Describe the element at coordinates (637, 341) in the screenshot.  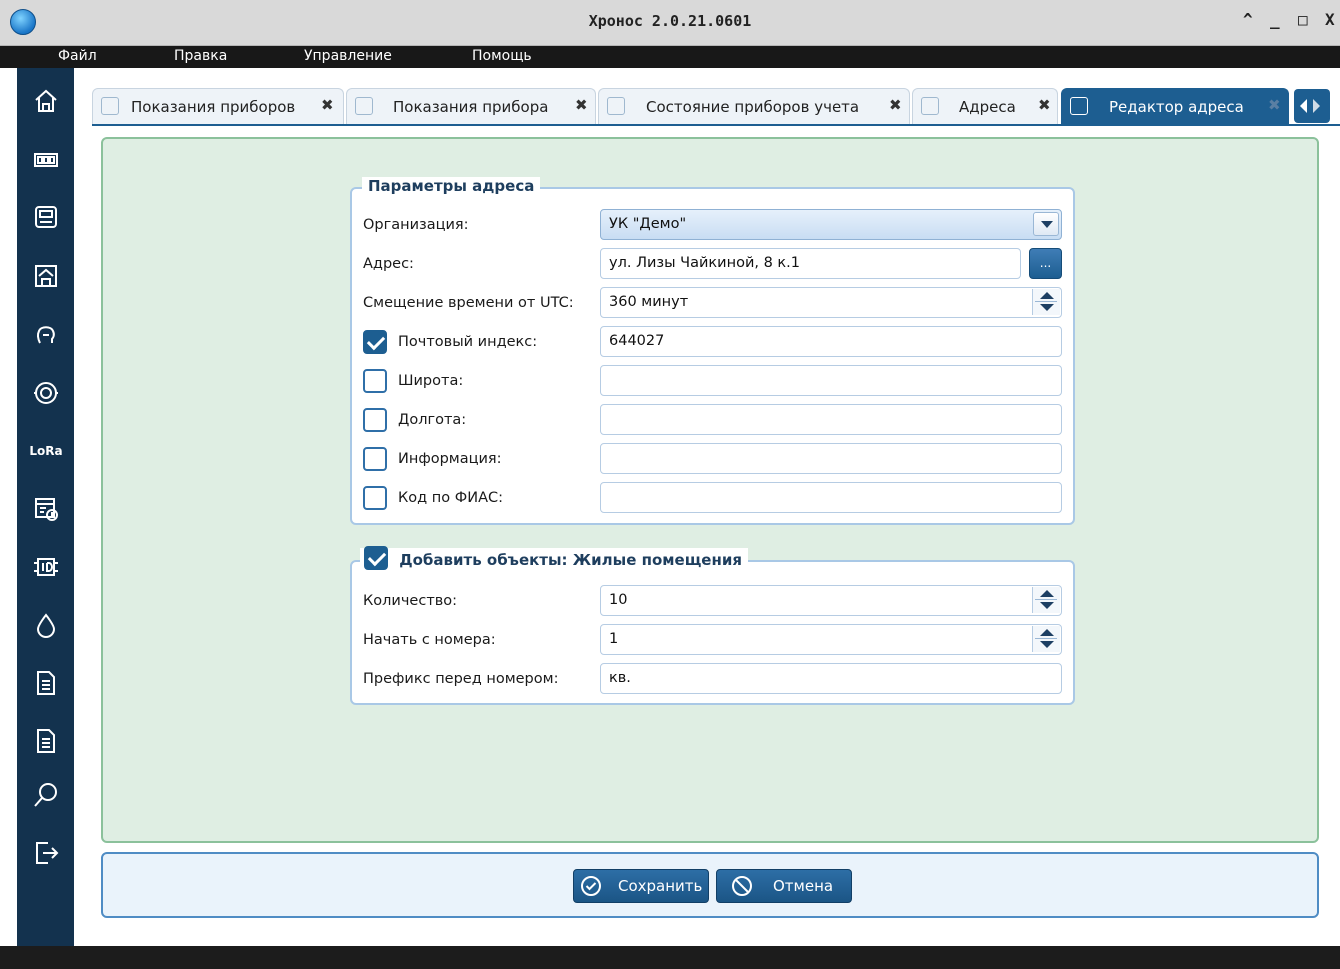
I see `postal-index-value: 644027` at that location.